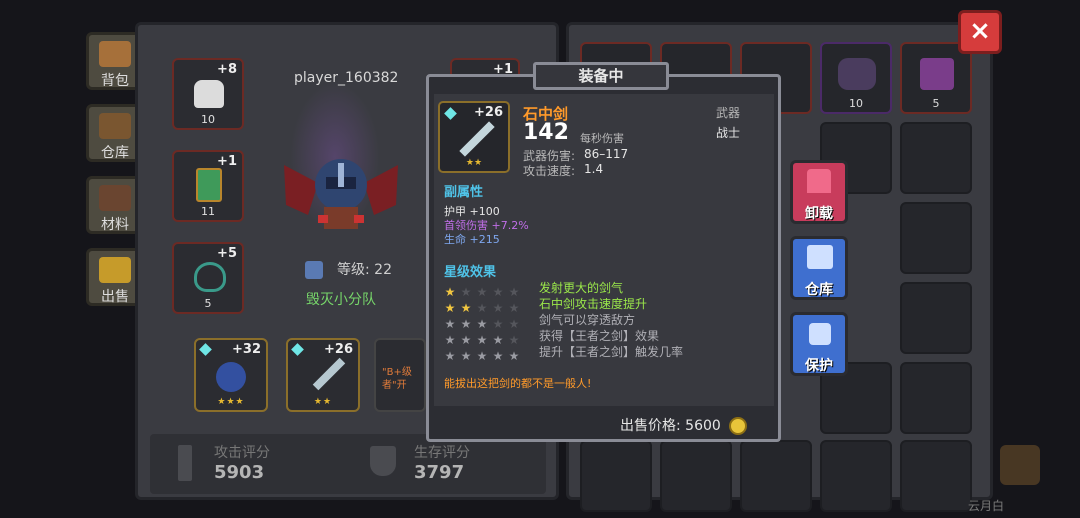 The image size is (1080, 518). I want to click on protect-label: 保护, so click(819, 366).